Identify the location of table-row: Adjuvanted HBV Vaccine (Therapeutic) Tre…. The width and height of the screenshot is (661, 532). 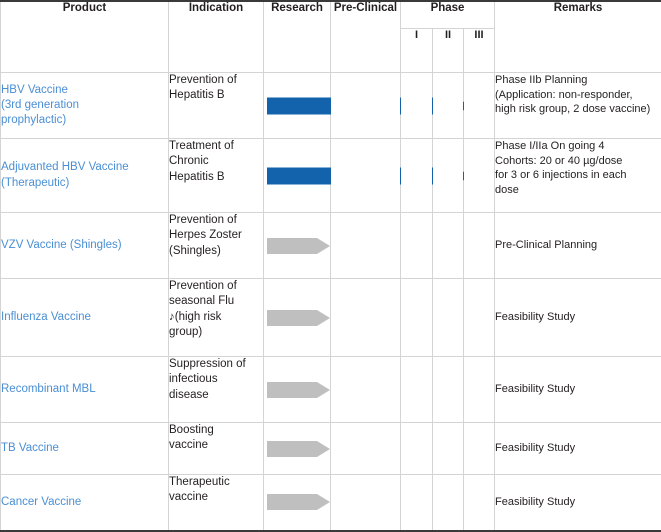
(331, 176).